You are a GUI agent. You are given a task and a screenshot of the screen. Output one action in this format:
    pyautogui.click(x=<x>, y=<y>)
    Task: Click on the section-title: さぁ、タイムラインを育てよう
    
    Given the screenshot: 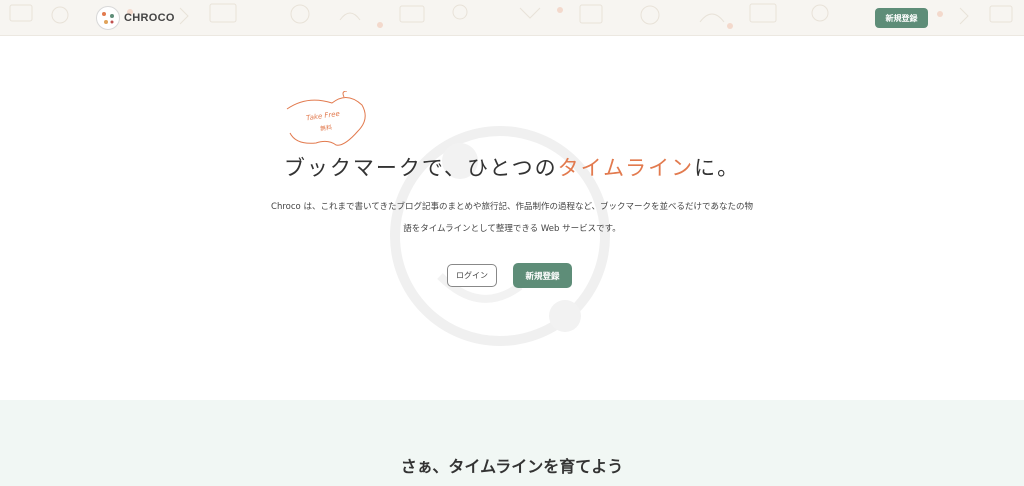 What is the action you would take?
    pyautogui.click(x=512, y=466)
    